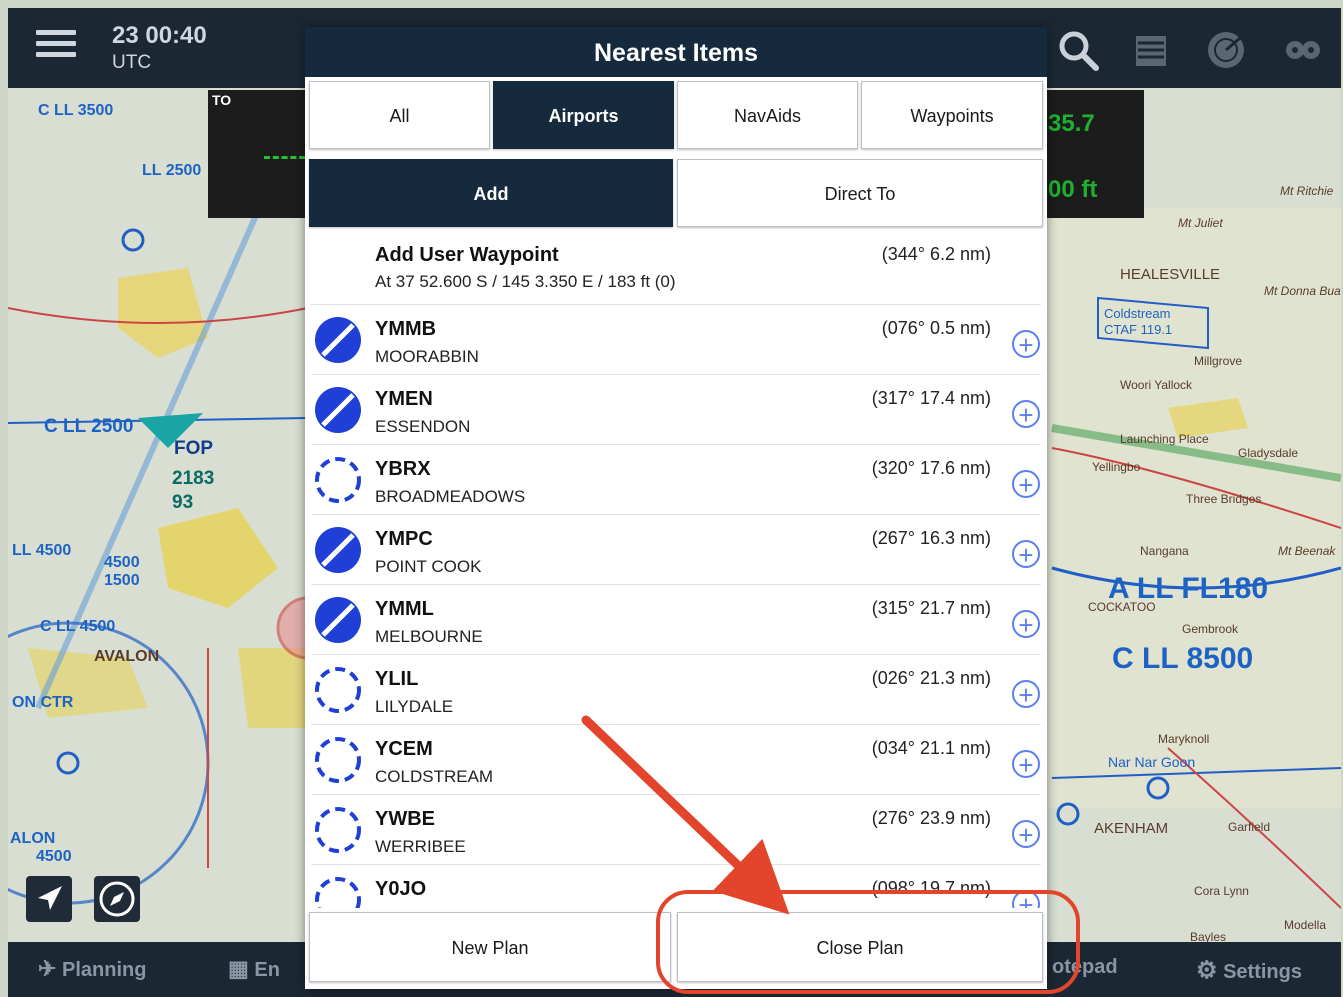 This screenshot has width=1343, height=997. What do you see at coordinates (931, 468) in the screenshot?
I see `airport-bearing: (320° 17.6 nm)` at bounding box center [931, 468].